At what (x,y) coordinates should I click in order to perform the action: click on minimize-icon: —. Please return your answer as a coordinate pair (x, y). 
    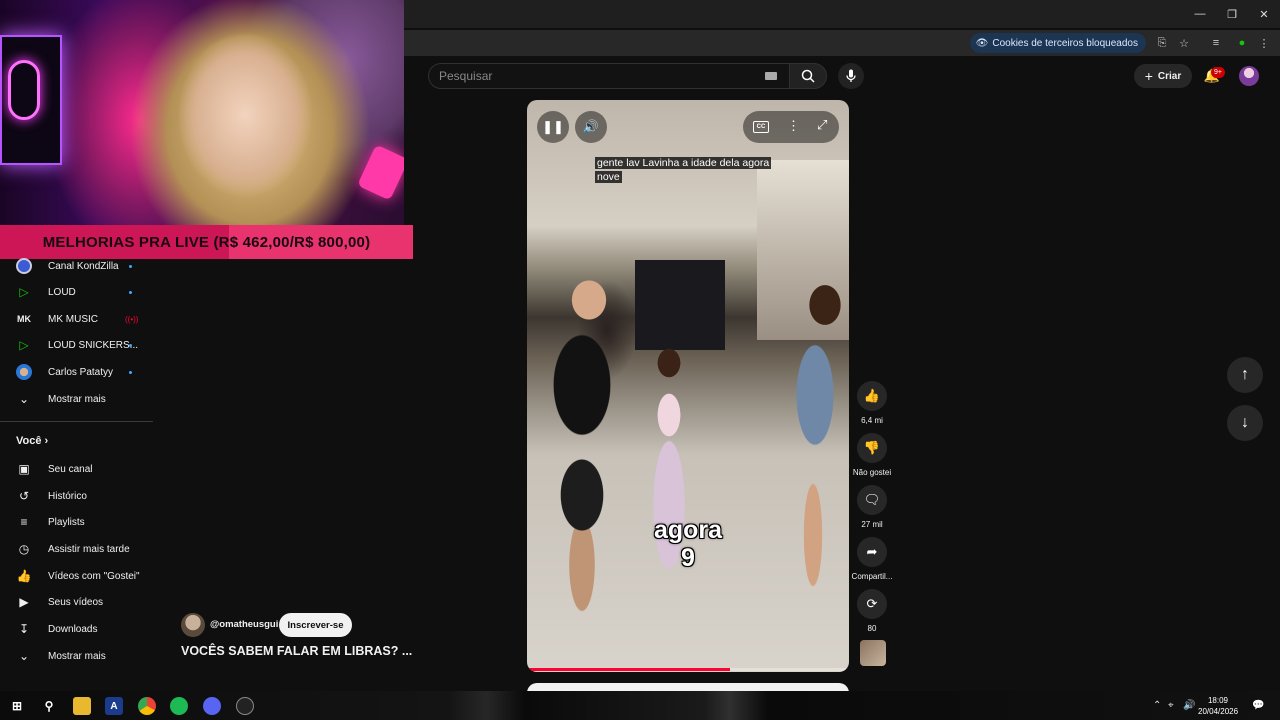
    Looking at the image, I should click on (1200, 14).